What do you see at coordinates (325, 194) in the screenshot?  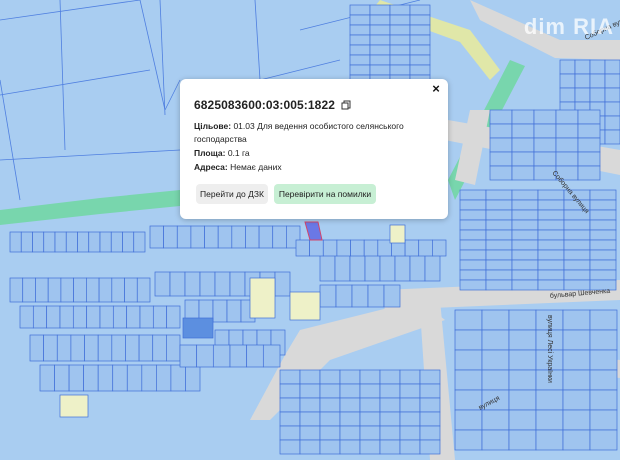 I see `check-errors-button: Перевірити на помилки` at bounding box center [325, 194].